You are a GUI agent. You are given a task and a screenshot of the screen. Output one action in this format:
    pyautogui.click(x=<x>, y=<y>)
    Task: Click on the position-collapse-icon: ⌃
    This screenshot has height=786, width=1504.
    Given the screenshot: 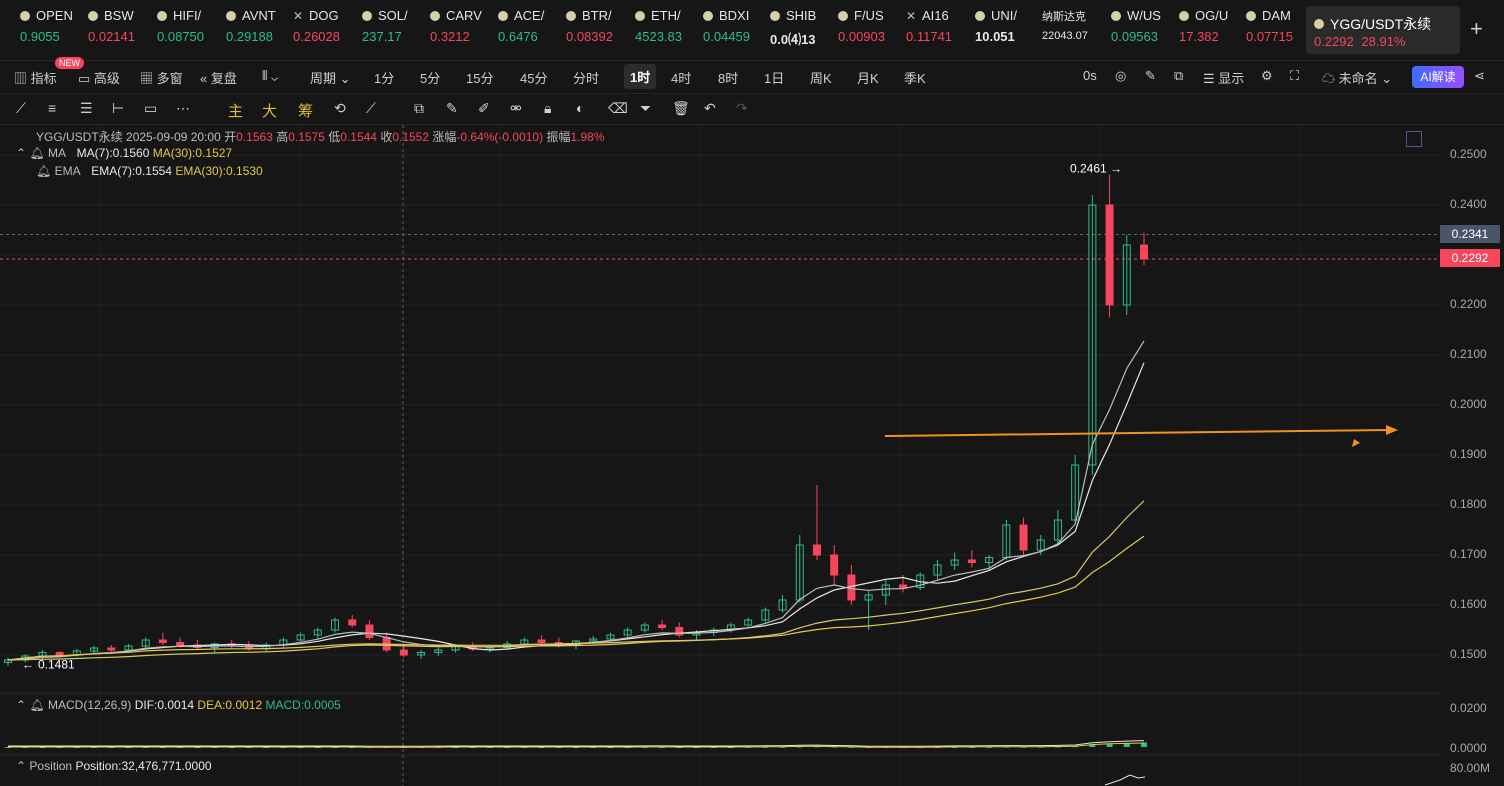 What is the action you would take?
    pyautogui.click(x=21, y=766)
    